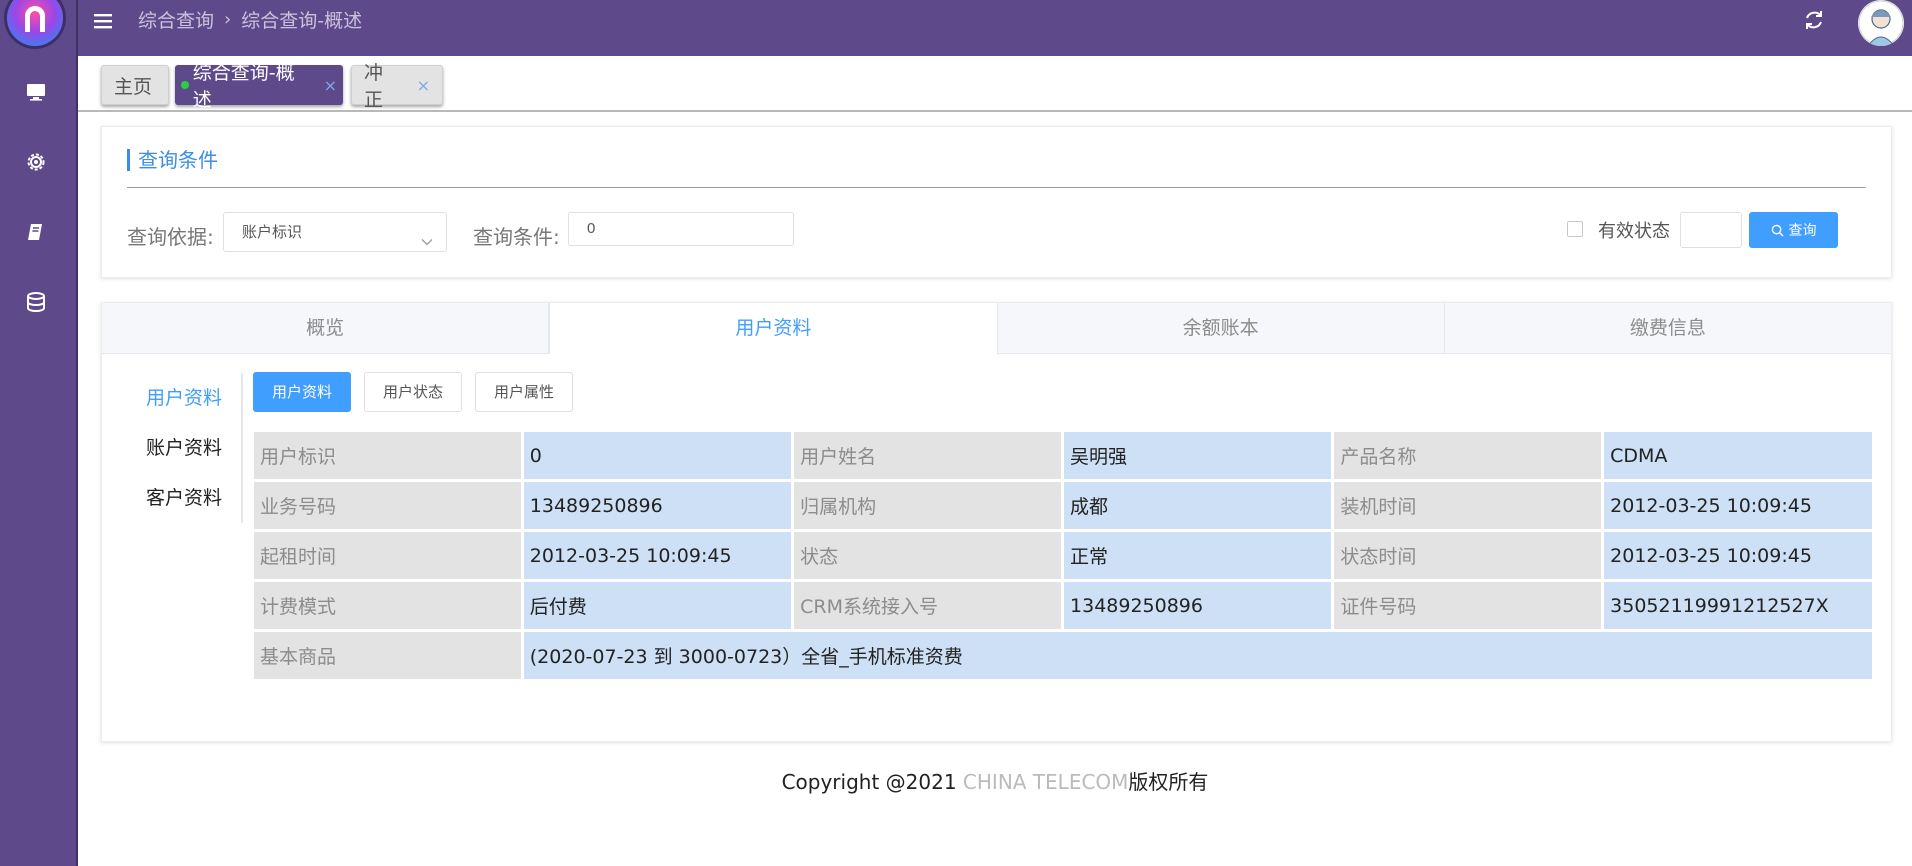 This screenshot has height=866, width=1912. I want to click on book-icon, so click(36, 232).